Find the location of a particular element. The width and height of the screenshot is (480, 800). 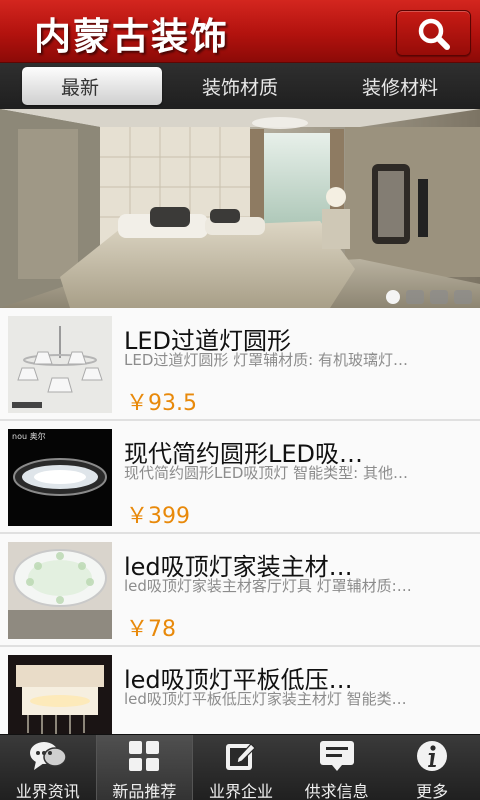

tab-latest: 最新 is located at coordinates (81, 86).